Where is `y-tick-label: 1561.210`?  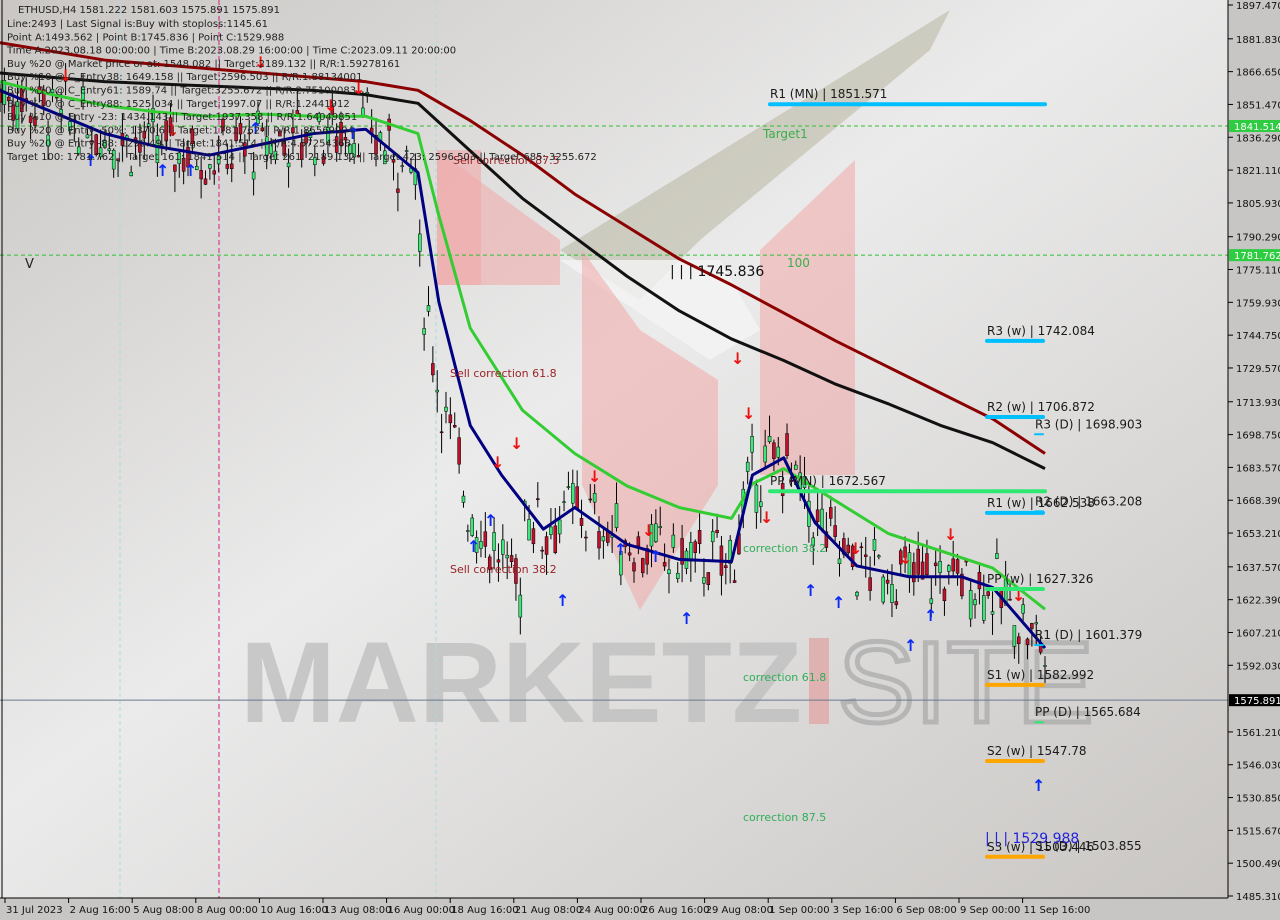
y-tick-label: 1561.210 is located at coordinates (1258, 733).